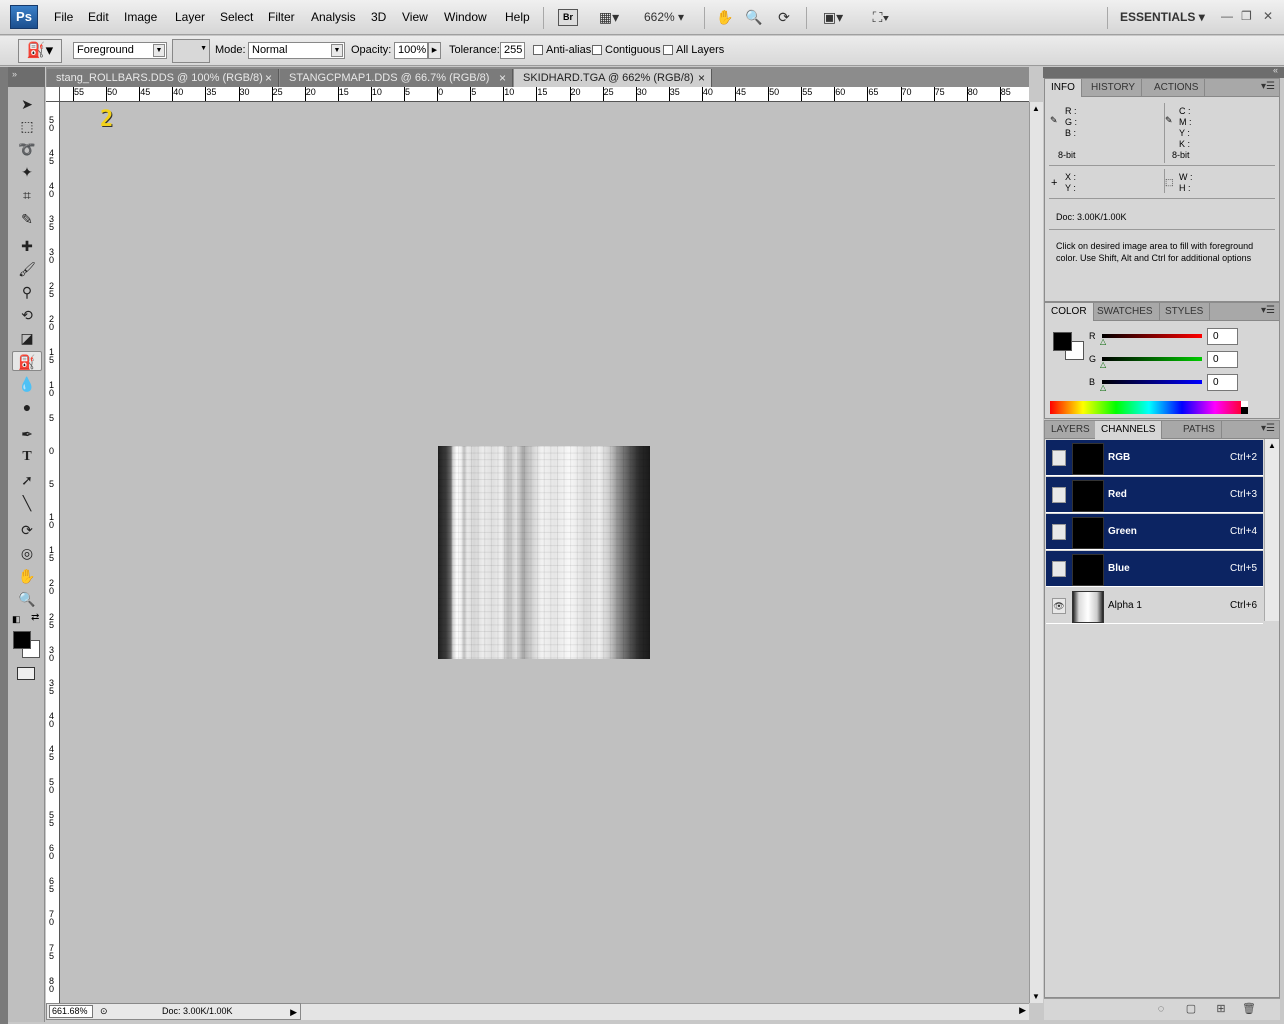 The image size is (1284, 1024). What do you see at coordinates (1125, 312) in the screenshot?
I see `tab-swatches: SWATCHES` at bounding box center [1125, 312].